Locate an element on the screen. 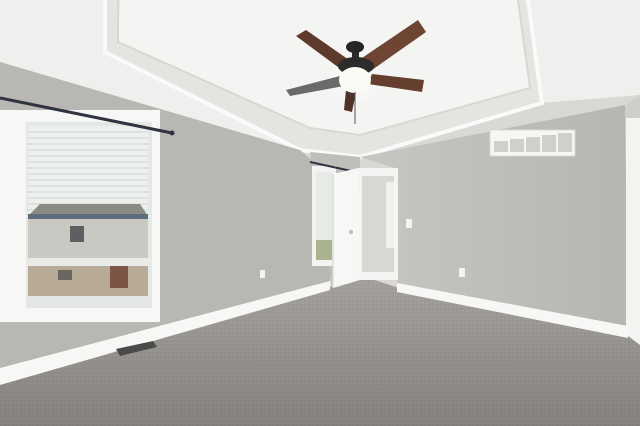  fan-light-bowl is located at coordinates (355, 80).